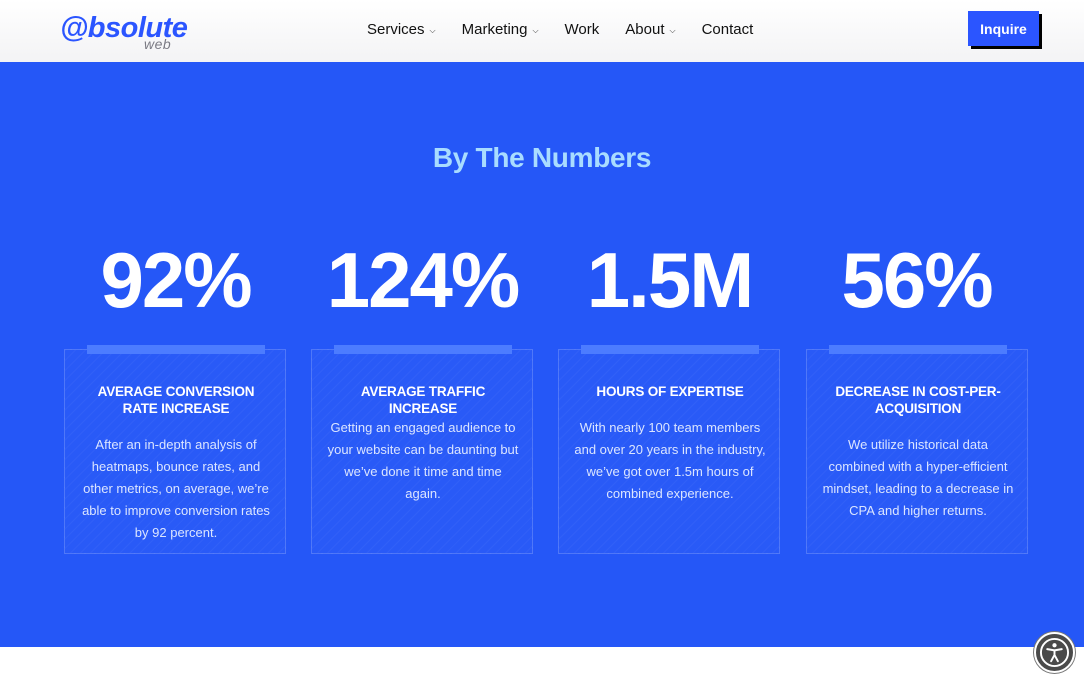  Describe the element at coordinates (542, 157) in the screenshot. I see `section-title: By The Numbers` at that location.